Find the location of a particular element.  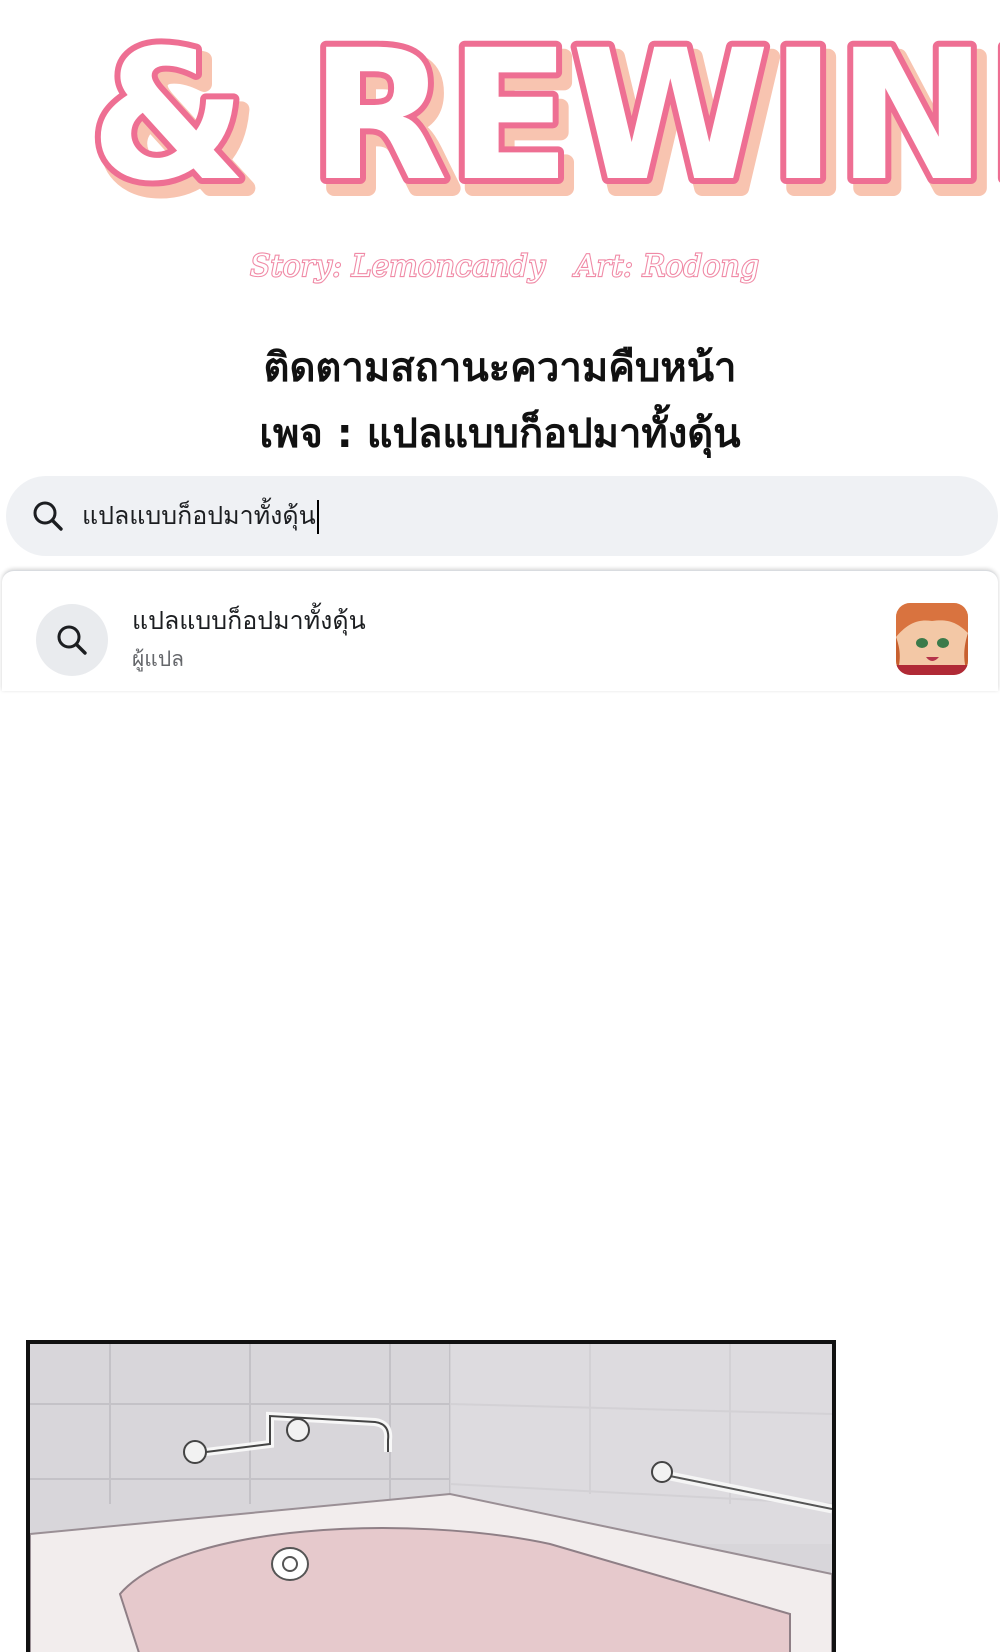

art-credit: Art: Rodong is located at coordinates (665, 266).